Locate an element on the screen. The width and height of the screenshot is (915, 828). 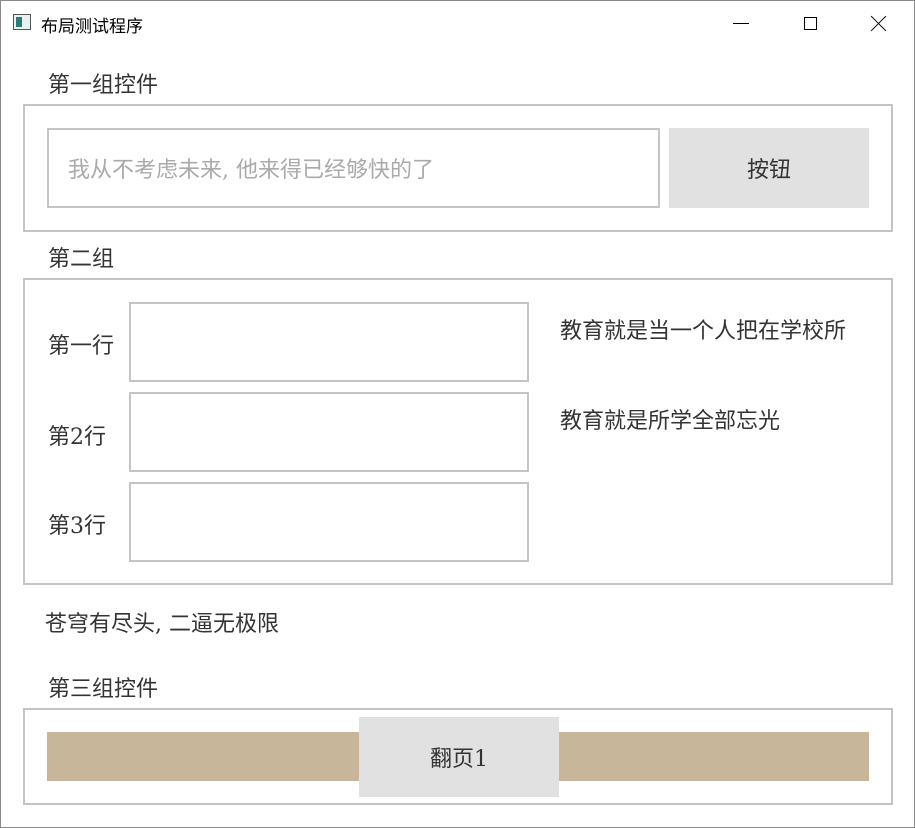
page-button: 翻页1 is located at coordinates (459, 757).